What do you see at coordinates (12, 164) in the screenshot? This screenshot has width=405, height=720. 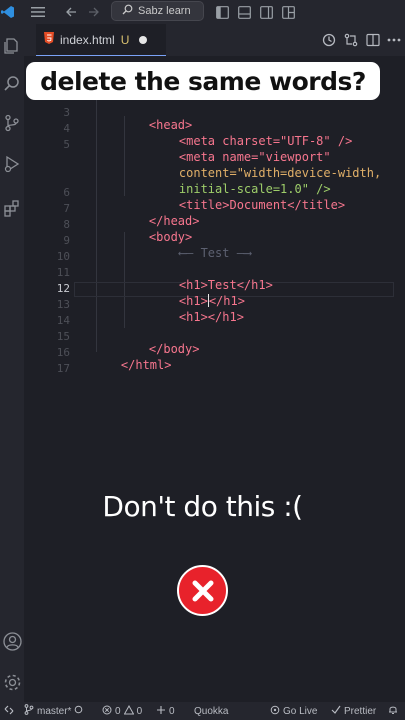 I see `run-debug-icon` at bounding box center [12, 164].